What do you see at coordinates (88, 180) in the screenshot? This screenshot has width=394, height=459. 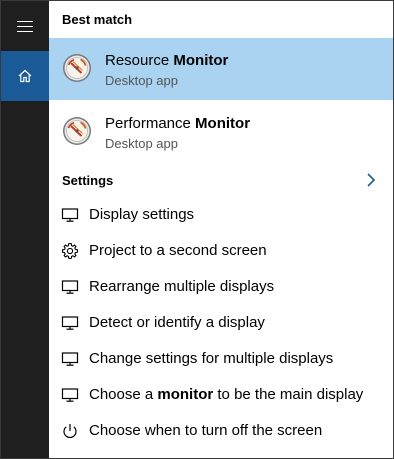 I see `settings-heading: Settings` at bounding box center [88, 180].